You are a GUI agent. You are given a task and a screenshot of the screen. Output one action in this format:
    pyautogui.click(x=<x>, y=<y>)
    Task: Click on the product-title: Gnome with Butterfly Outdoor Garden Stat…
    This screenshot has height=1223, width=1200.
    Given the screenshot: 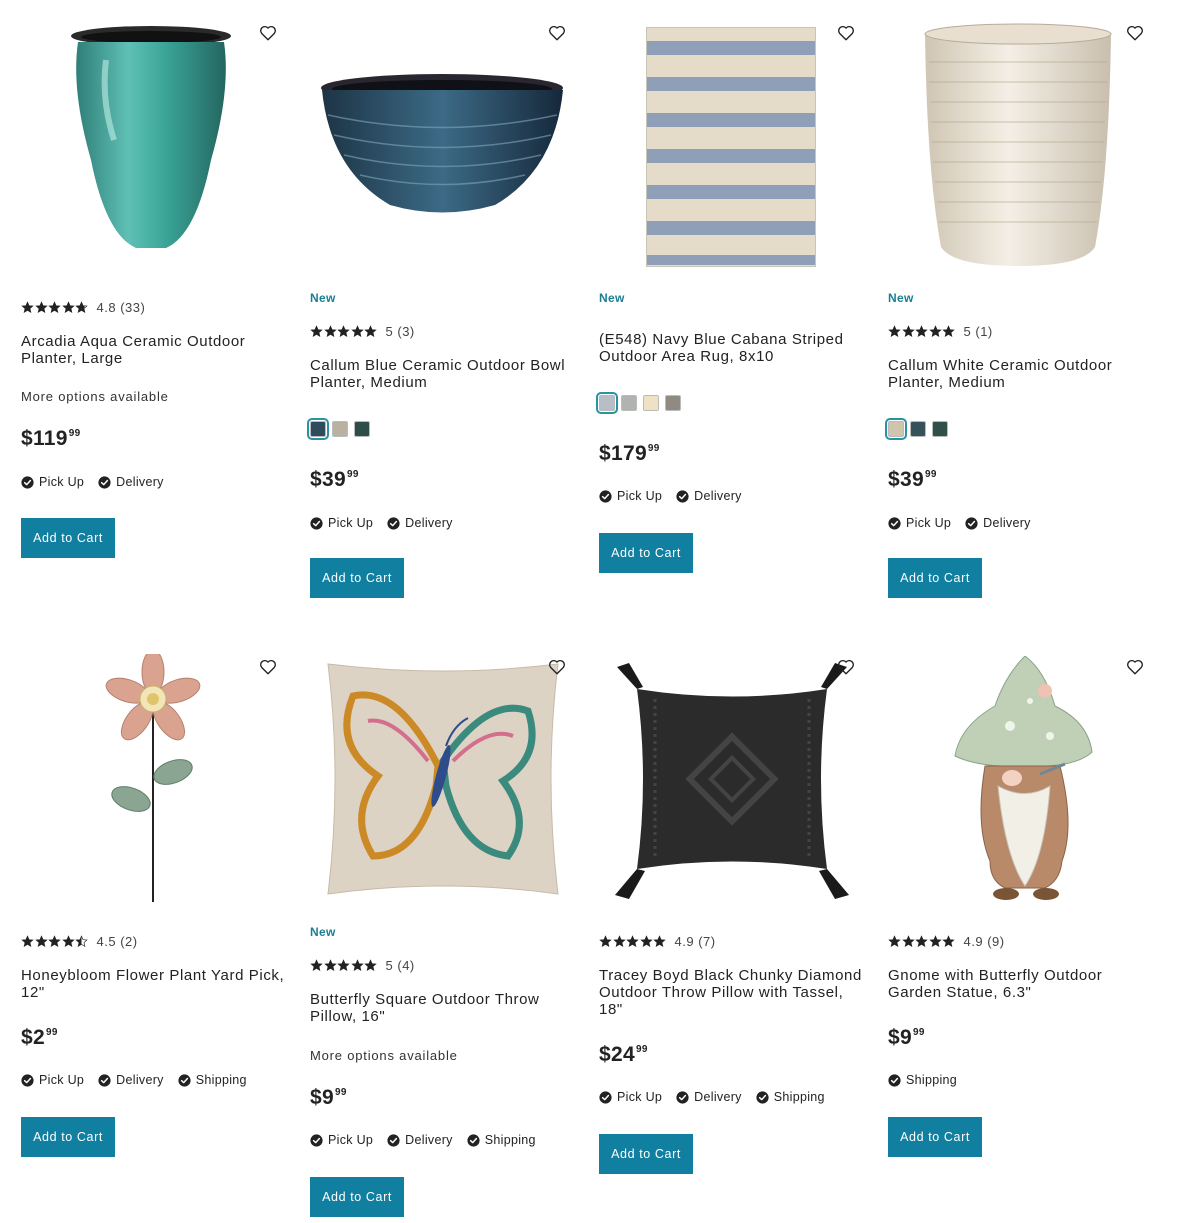 What is the action you would take?
    pyautogui.click(x=1023, y=984)
    